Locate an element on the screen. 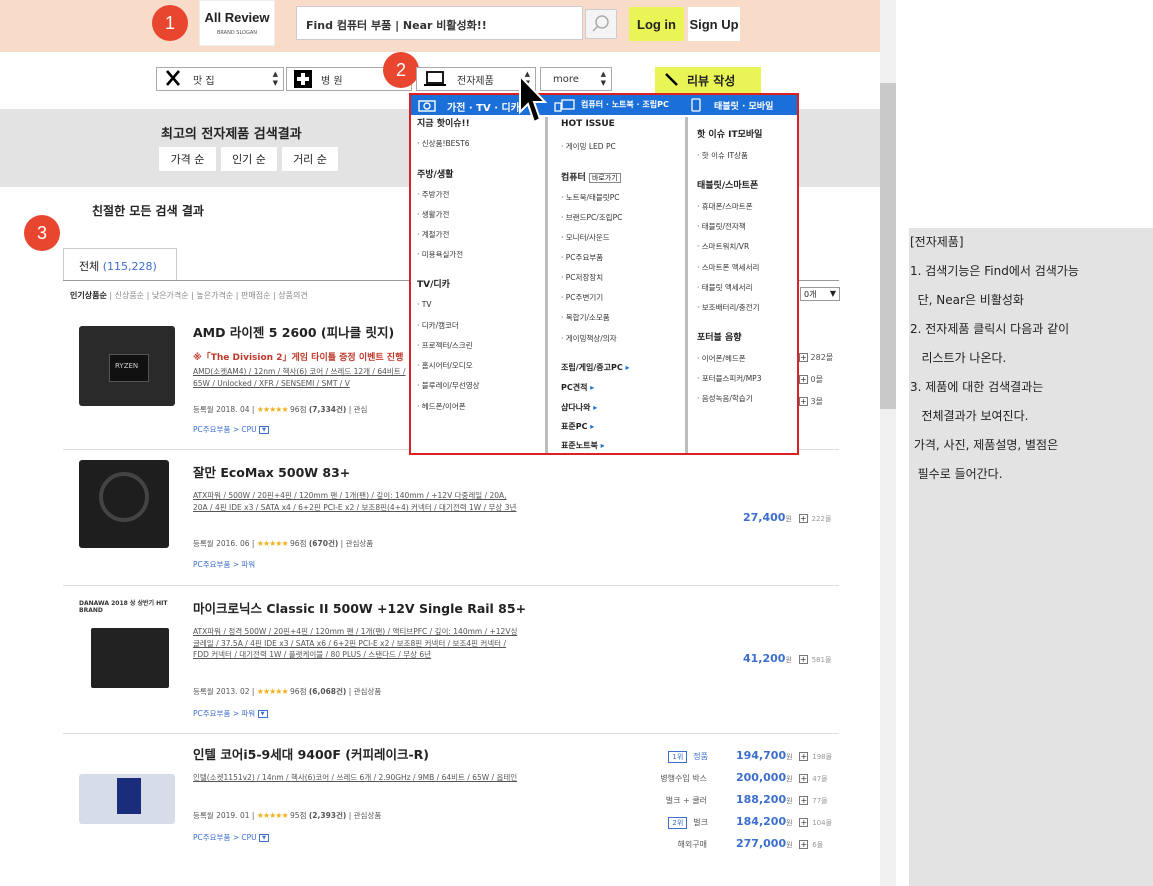  price-option-label: 1위 정품 is located at coordinates (678, 757).